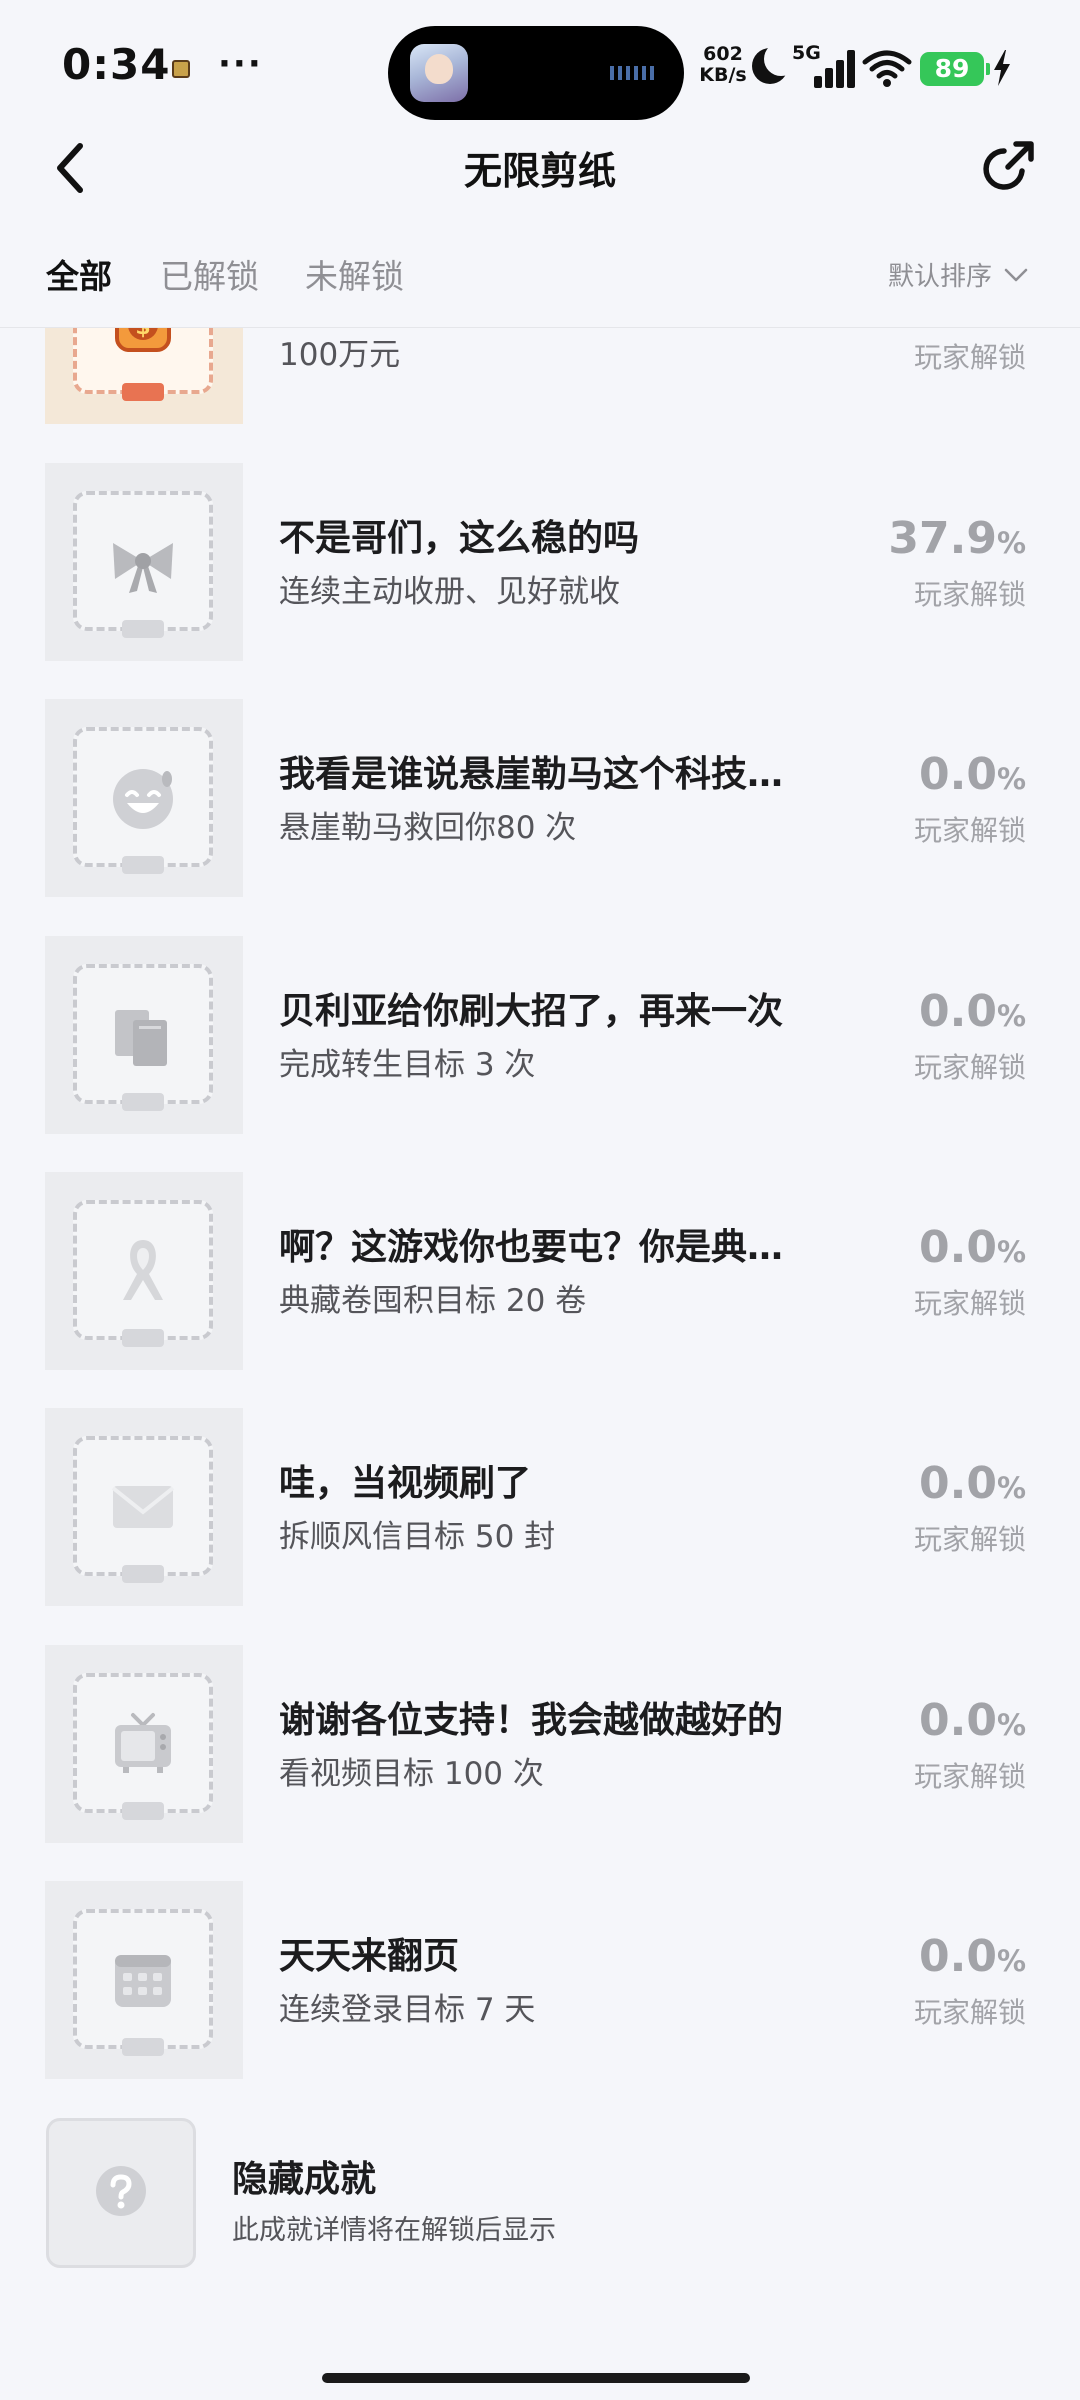 The image size is (1080, 2400). Describe the element at coordinates (887, 68) in the screenshot. I see `wifi-icon` at that location.